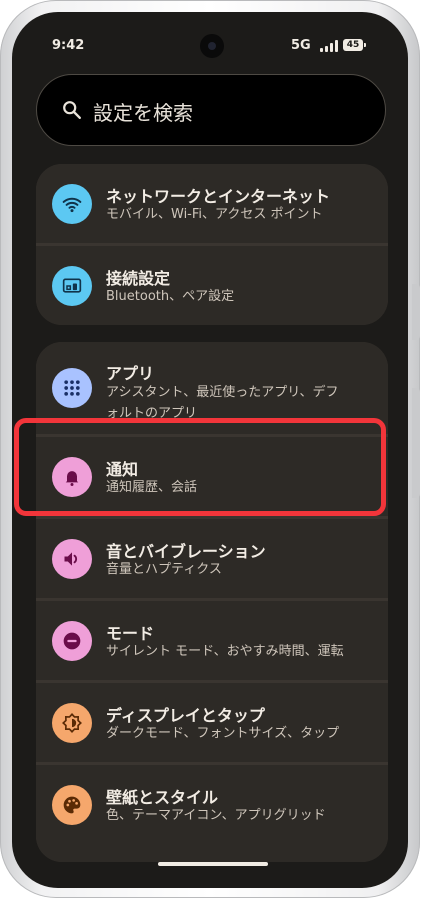 The image size is (428, 900). What do you see at coordinates (170, 296) in the screenshot?
I see `setting-subtitle: Bluetooth、ペア設定` at bounding box center [170, 296].